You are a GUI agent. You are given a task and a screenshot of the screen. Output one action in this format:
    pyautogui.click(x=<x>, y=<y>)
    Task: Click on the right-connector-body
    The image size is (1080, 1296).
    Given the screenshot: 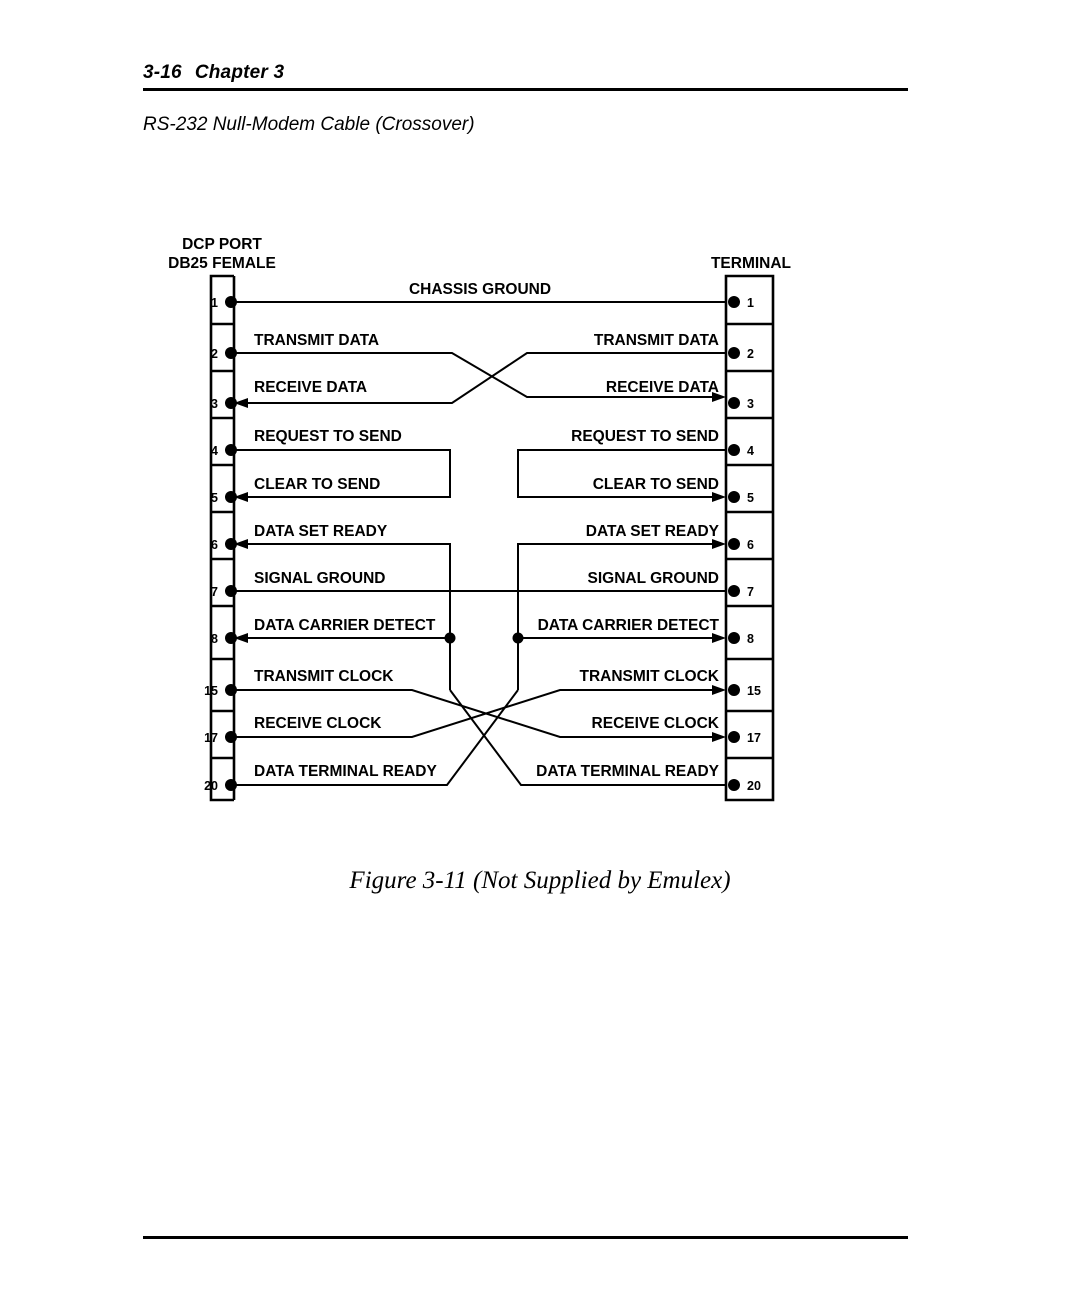 What is the action you would take?
    pyautogui.click(x=749, y=538)
    